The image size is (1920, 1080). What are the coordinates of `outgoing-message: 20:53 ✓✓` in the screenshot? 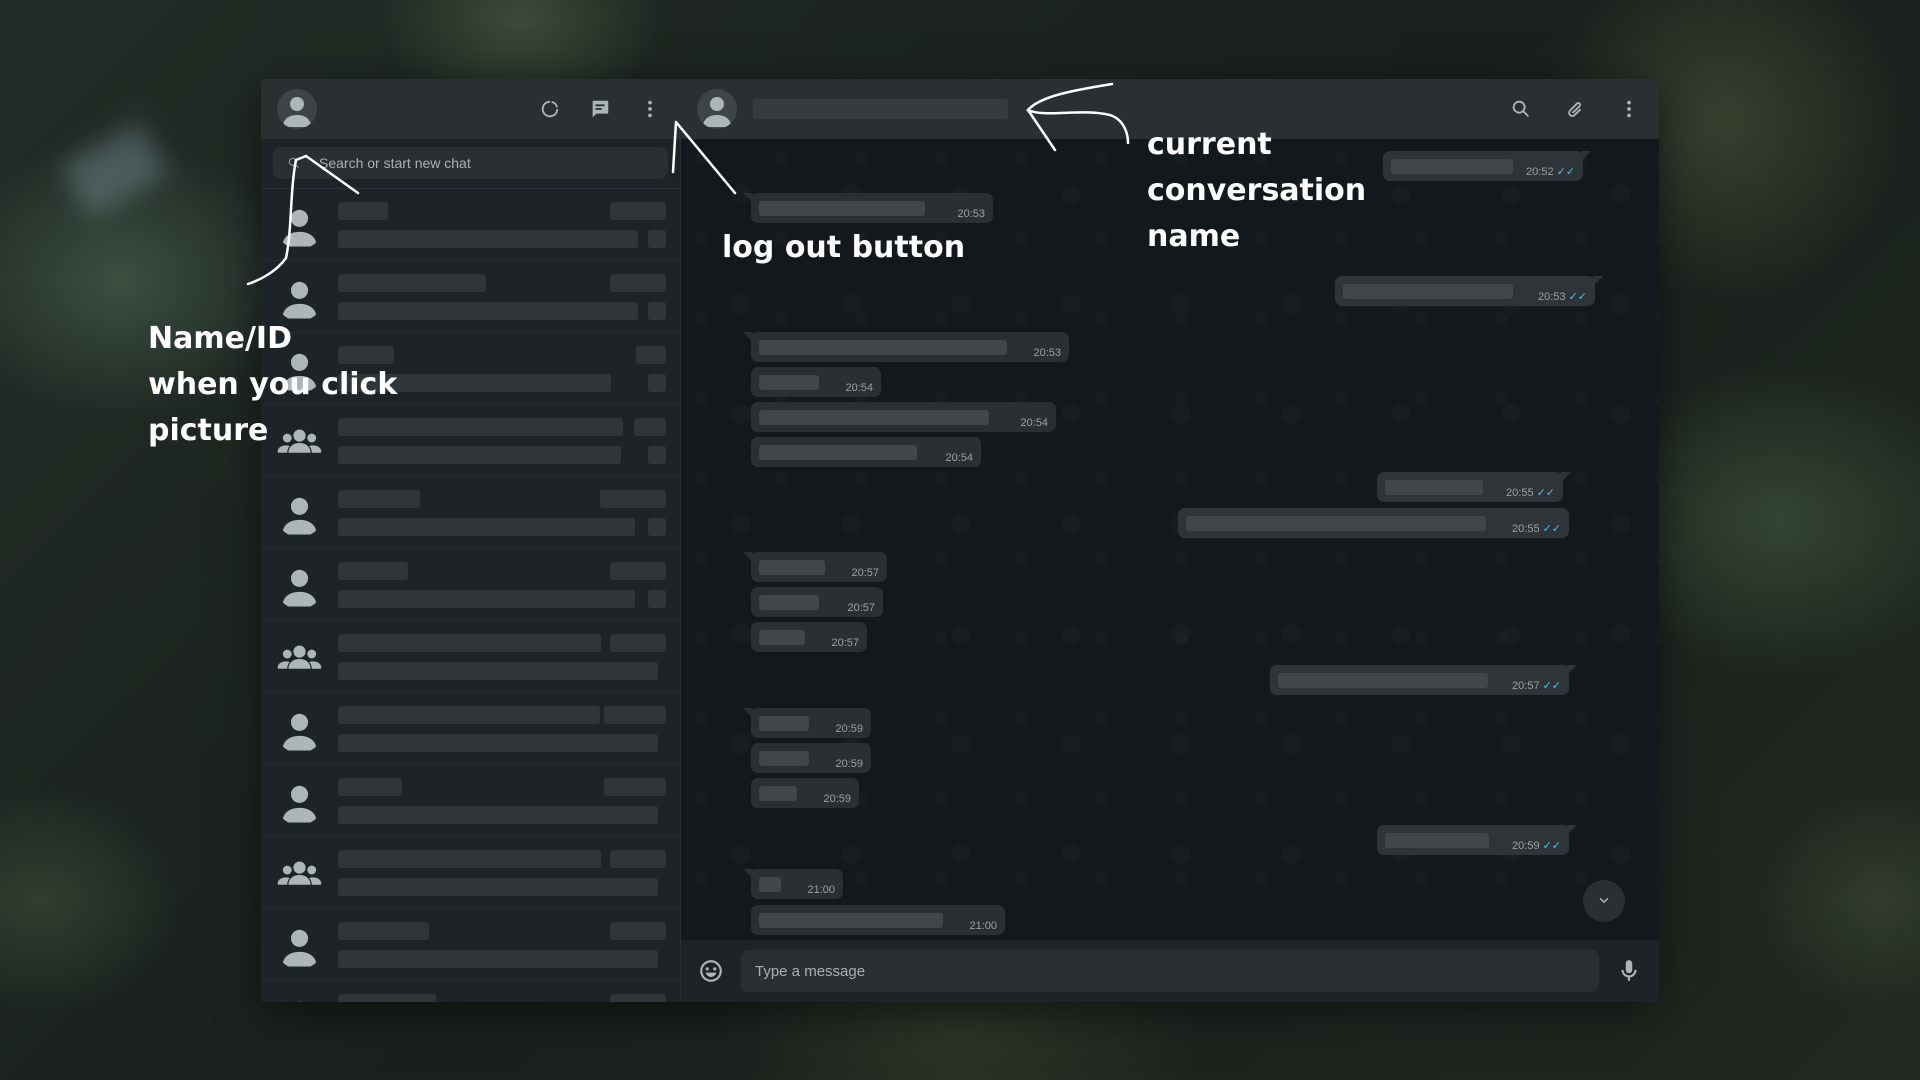 It's located at (1469, 291).